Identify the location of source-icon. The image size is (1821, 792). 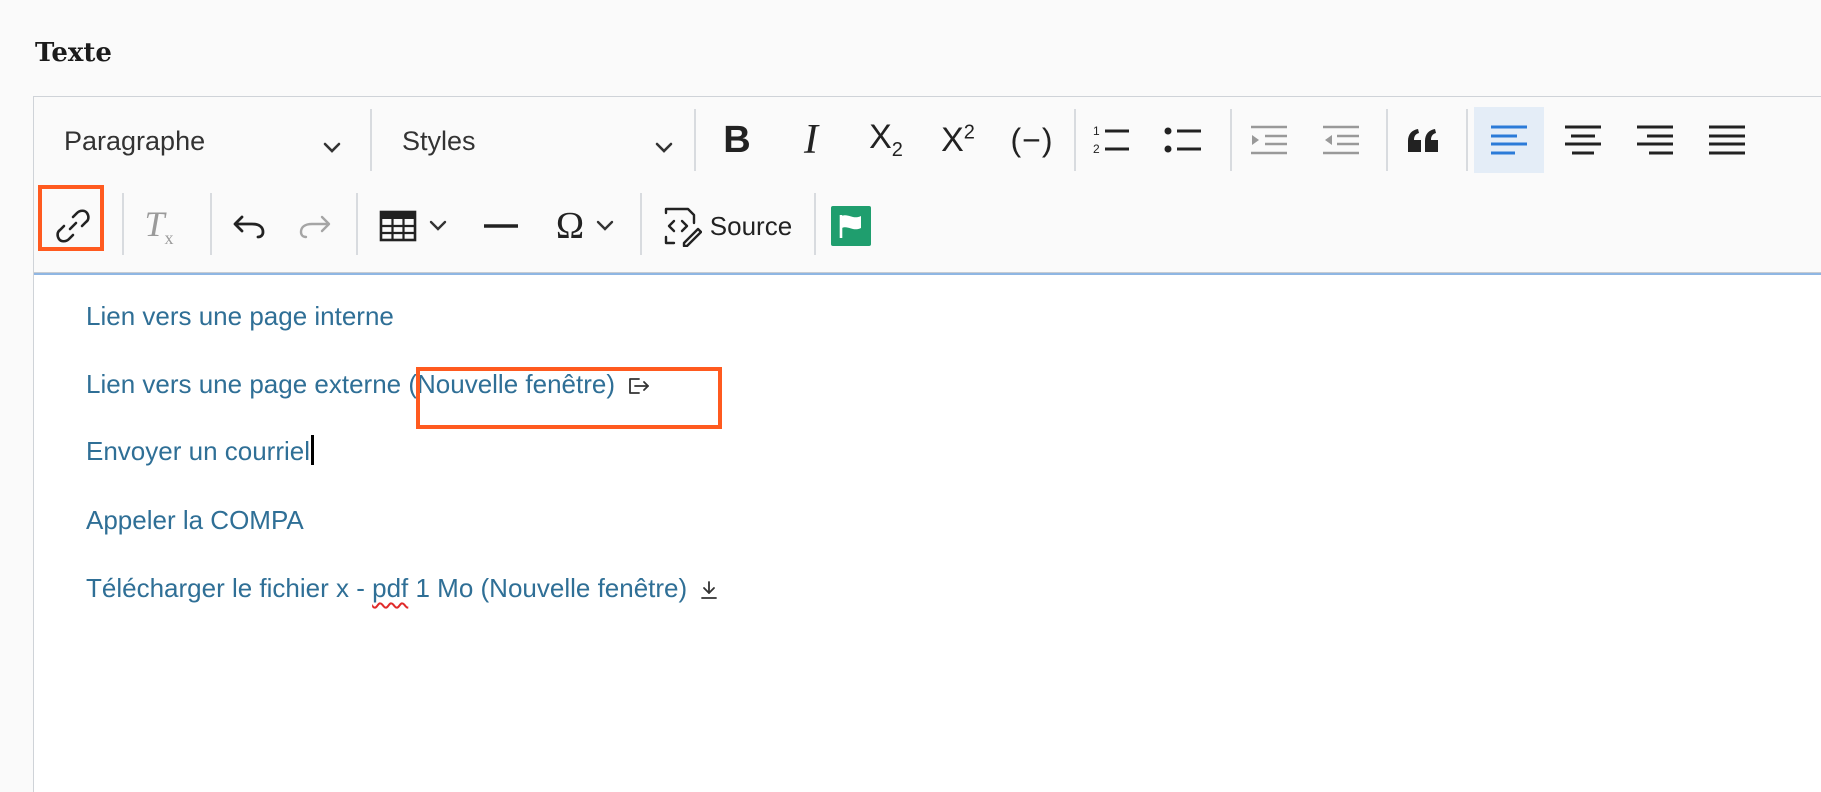
(683, 227).